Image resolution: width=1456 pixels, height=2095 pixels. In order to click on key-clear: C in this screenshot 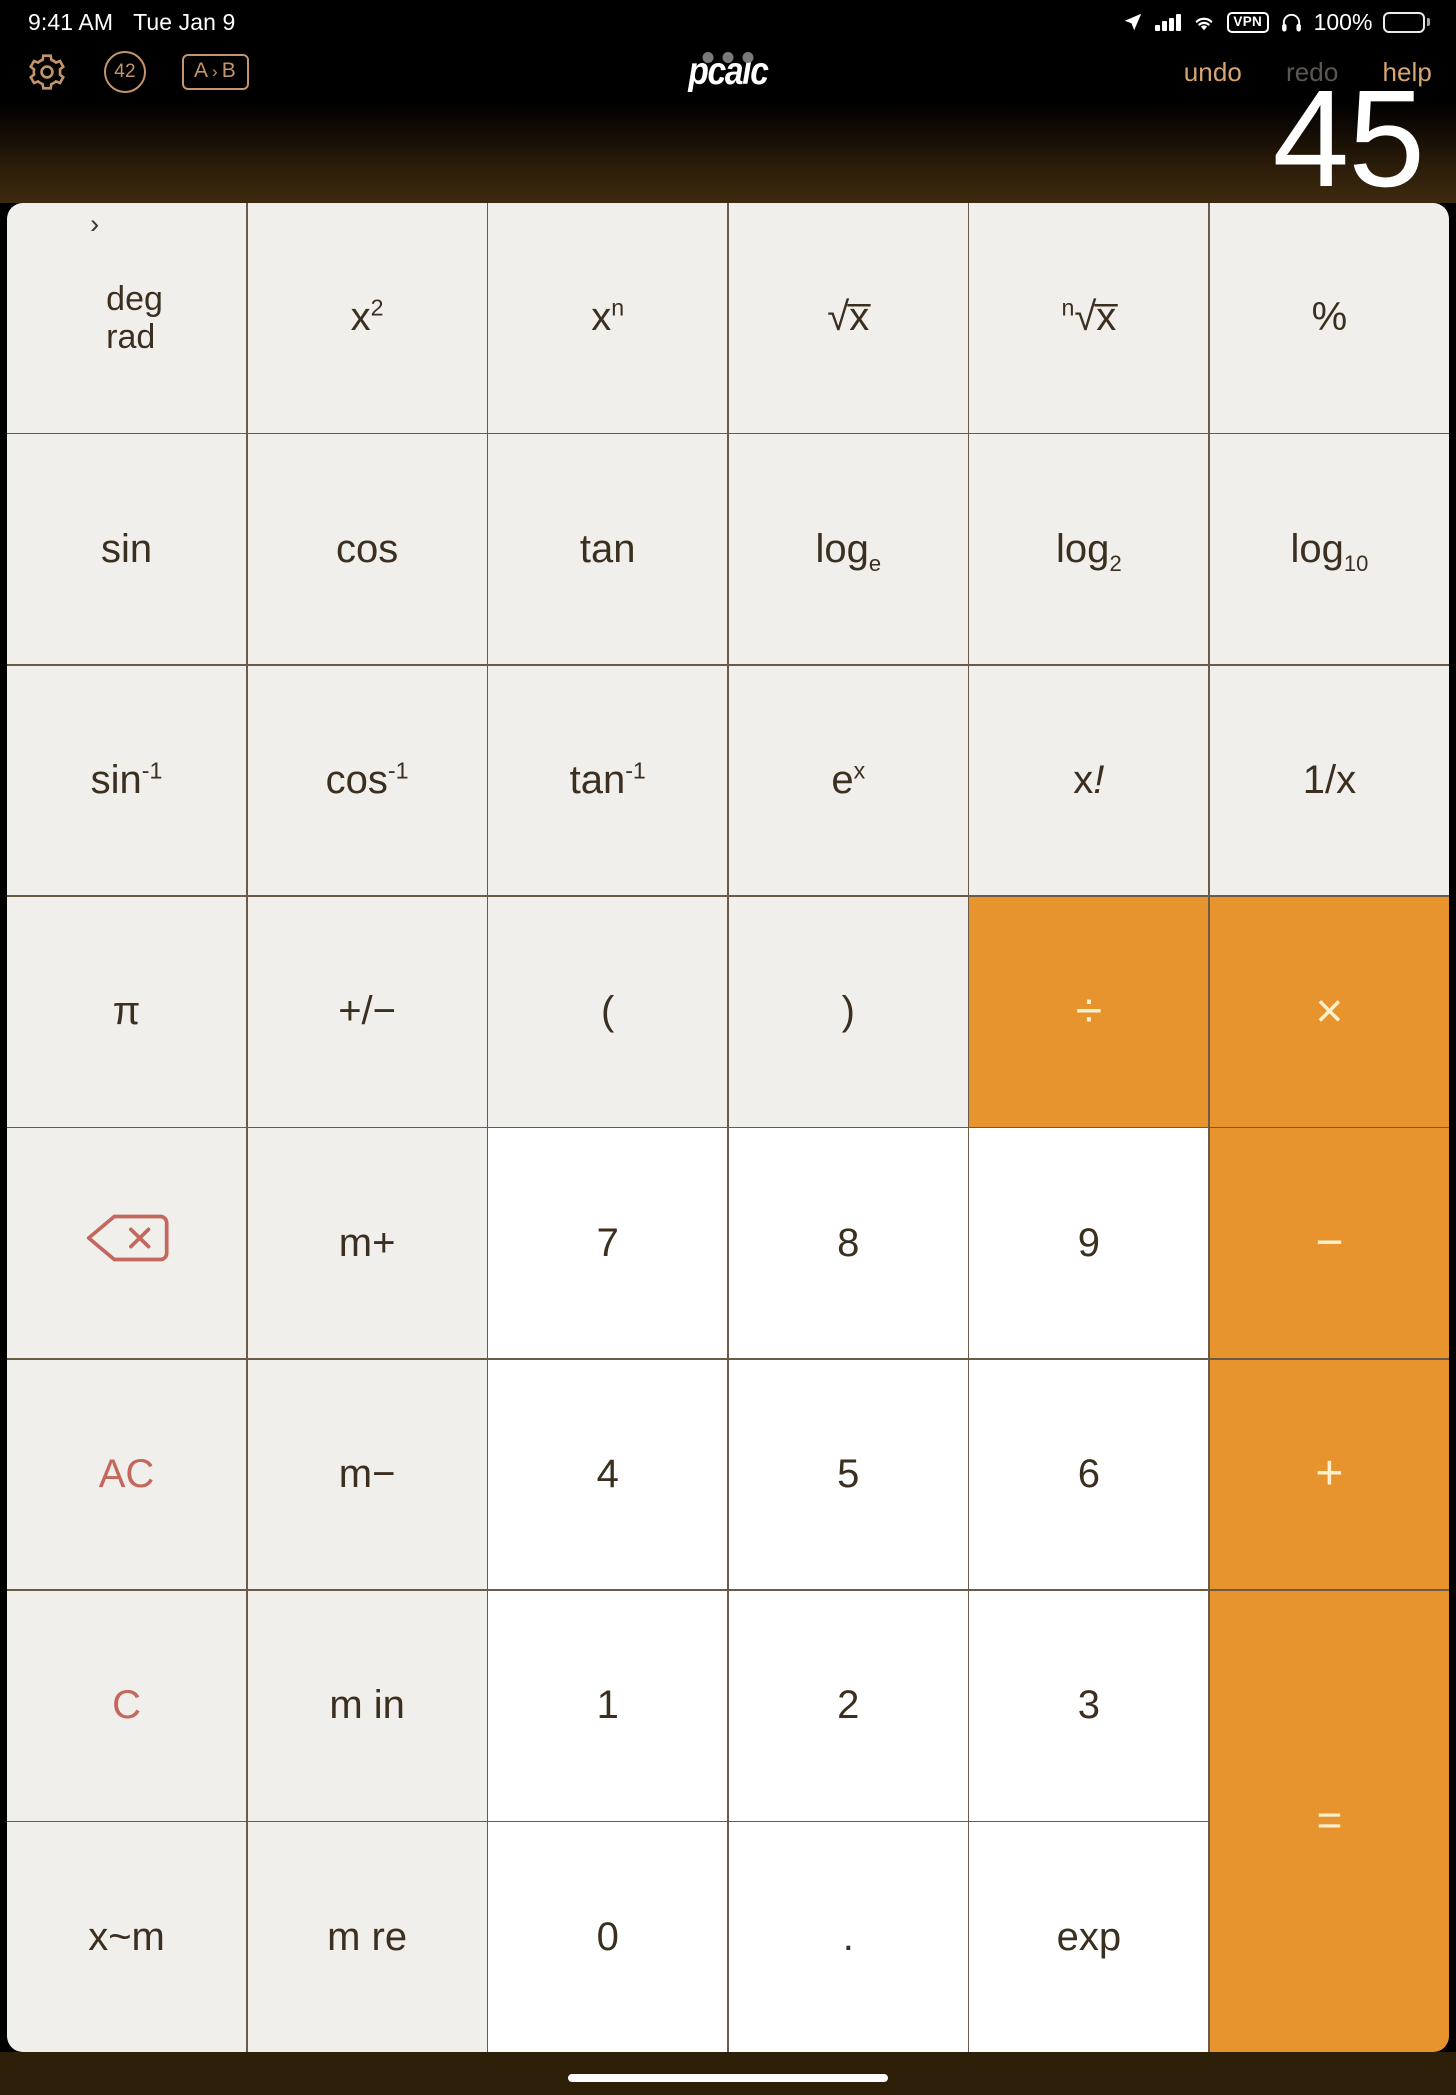, I will do `click(127, 1705)`.